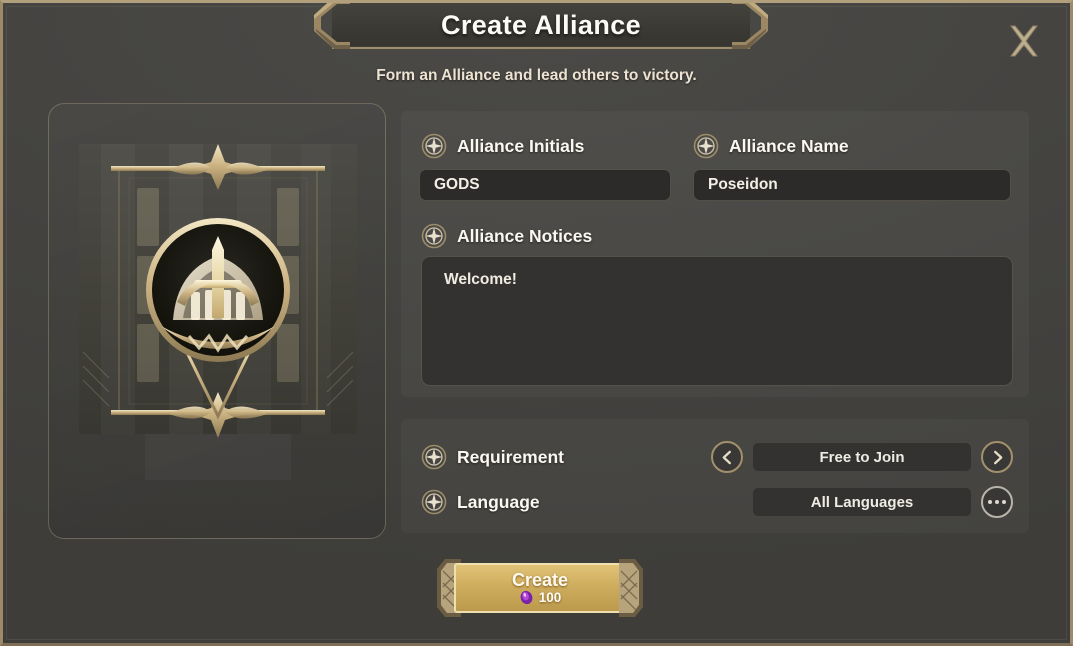  I want to click on language-value: All Languages, so click(862, 502).